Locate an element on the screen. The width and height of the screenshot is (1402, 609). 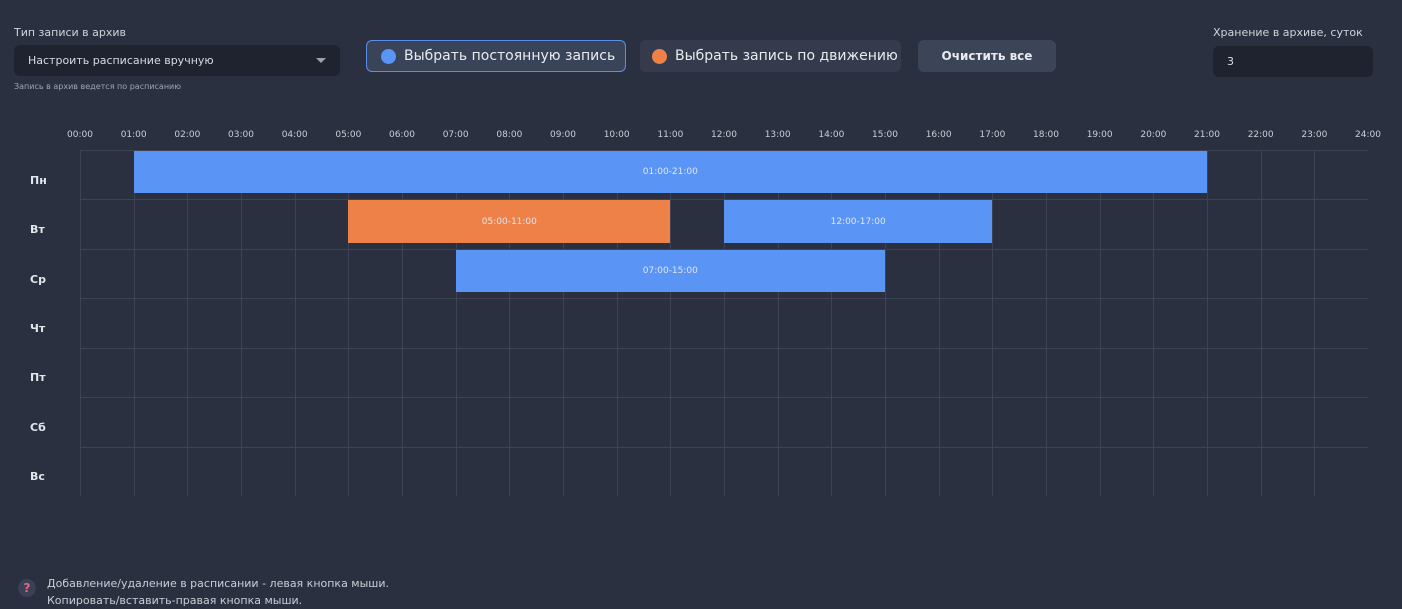
help-line-2: Копировать/вставить-правая кнопка мыши. is located at coordinates (175, 600).